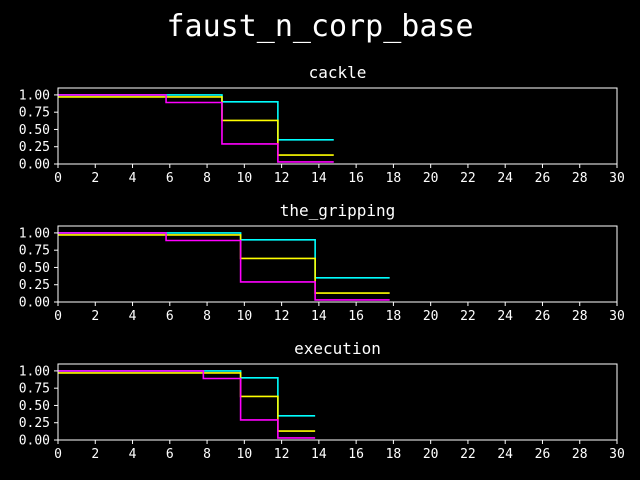 Image resolution: width=640 pixels, height=480 pixels. Describe the element at coordinates (319, 26) in the screenshot. I see `figure-title: faust_n_corp_base` at that location.